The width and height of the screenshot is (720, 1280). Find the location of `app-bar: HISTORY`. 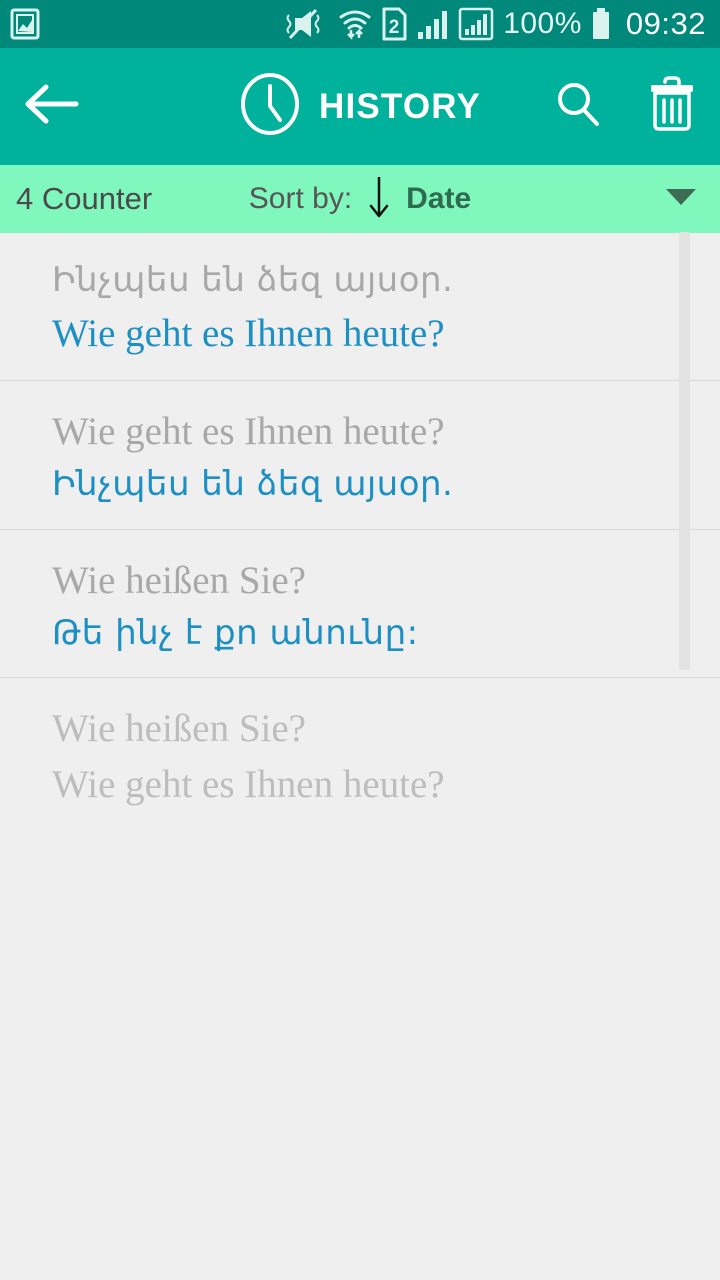

app-bar: HISTORY is located at coordinates (360, 106).